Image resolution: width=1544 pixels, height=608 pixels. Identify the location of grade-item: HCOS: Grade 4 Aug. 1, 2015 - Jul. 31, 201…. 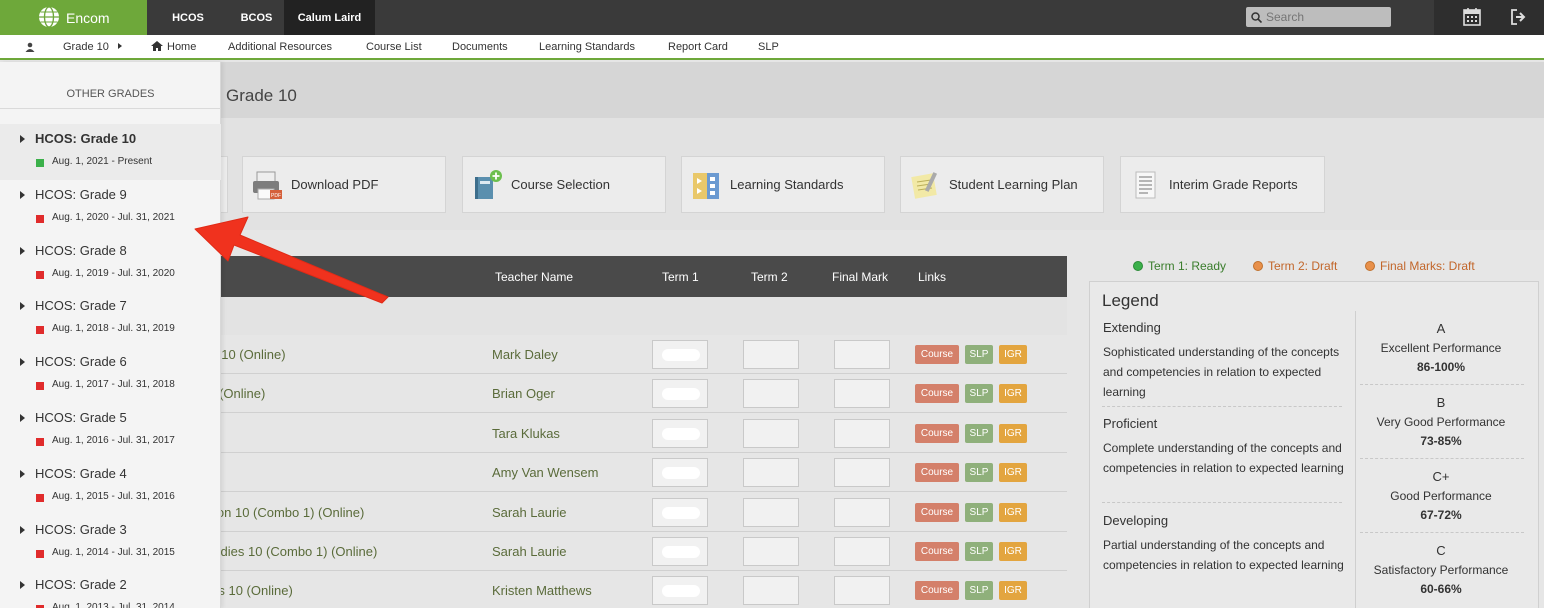
(110, 487).